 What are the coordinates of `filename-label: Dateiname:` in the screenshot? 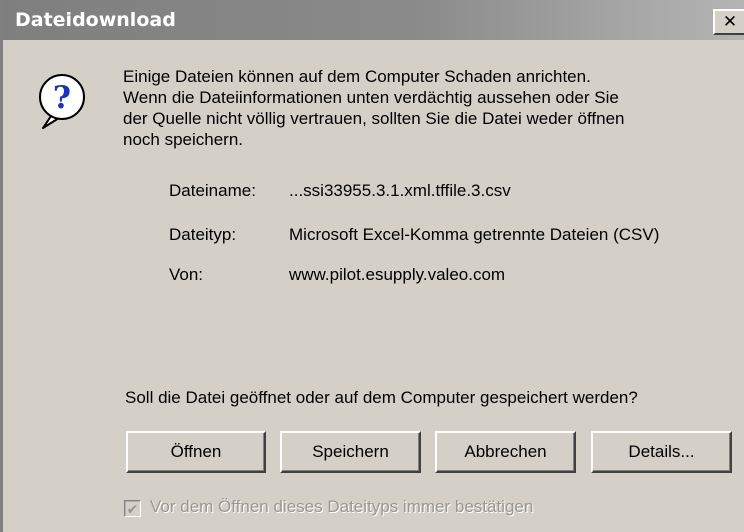 It's located at (212, 190).